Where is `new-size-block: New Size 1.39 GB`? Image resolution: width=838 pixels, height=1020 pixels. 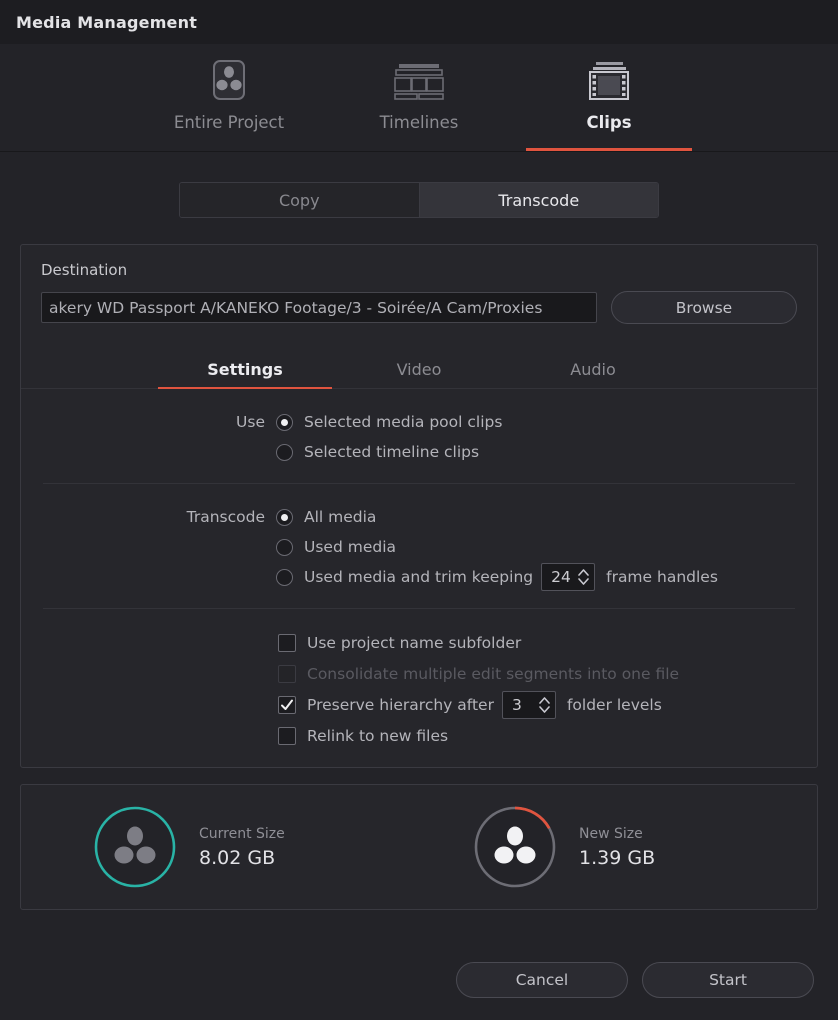
new-size-block: New Size 1.39 GB is located at coordinates (627, 847).